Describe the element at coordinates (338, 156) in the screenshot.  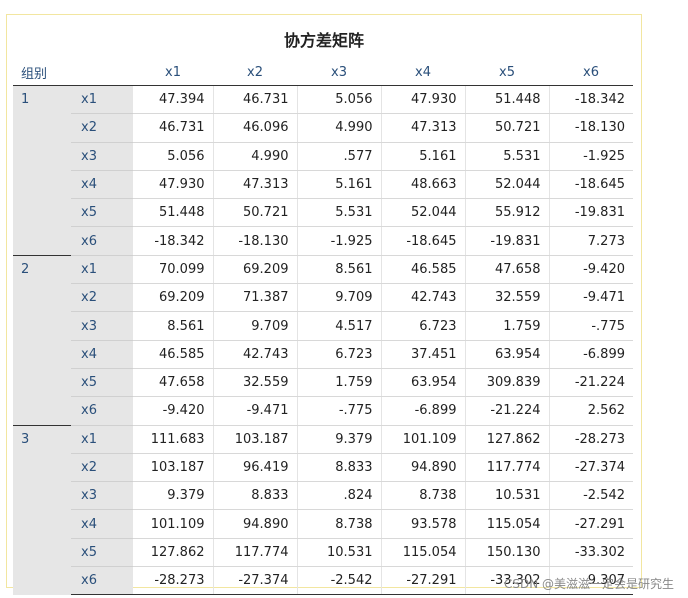
I see `matrix-cell: .577` at that location.